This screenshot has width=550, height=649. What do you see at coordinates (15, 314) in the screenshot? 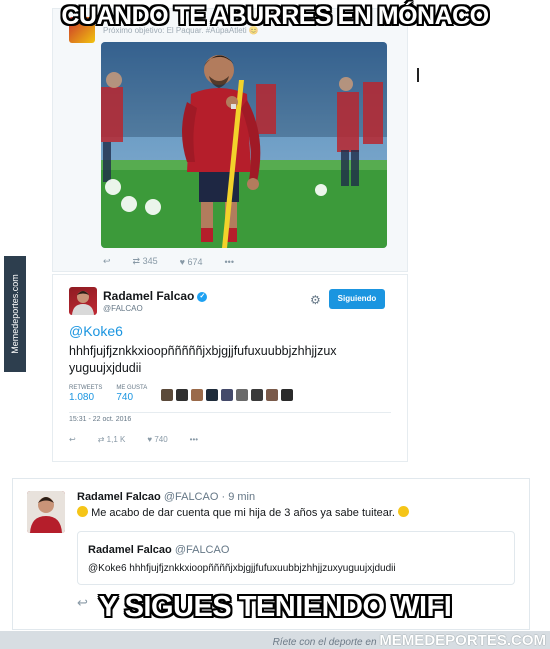
I see `side-watermark: Memedeportes.com` at bounding box center [15, 314].